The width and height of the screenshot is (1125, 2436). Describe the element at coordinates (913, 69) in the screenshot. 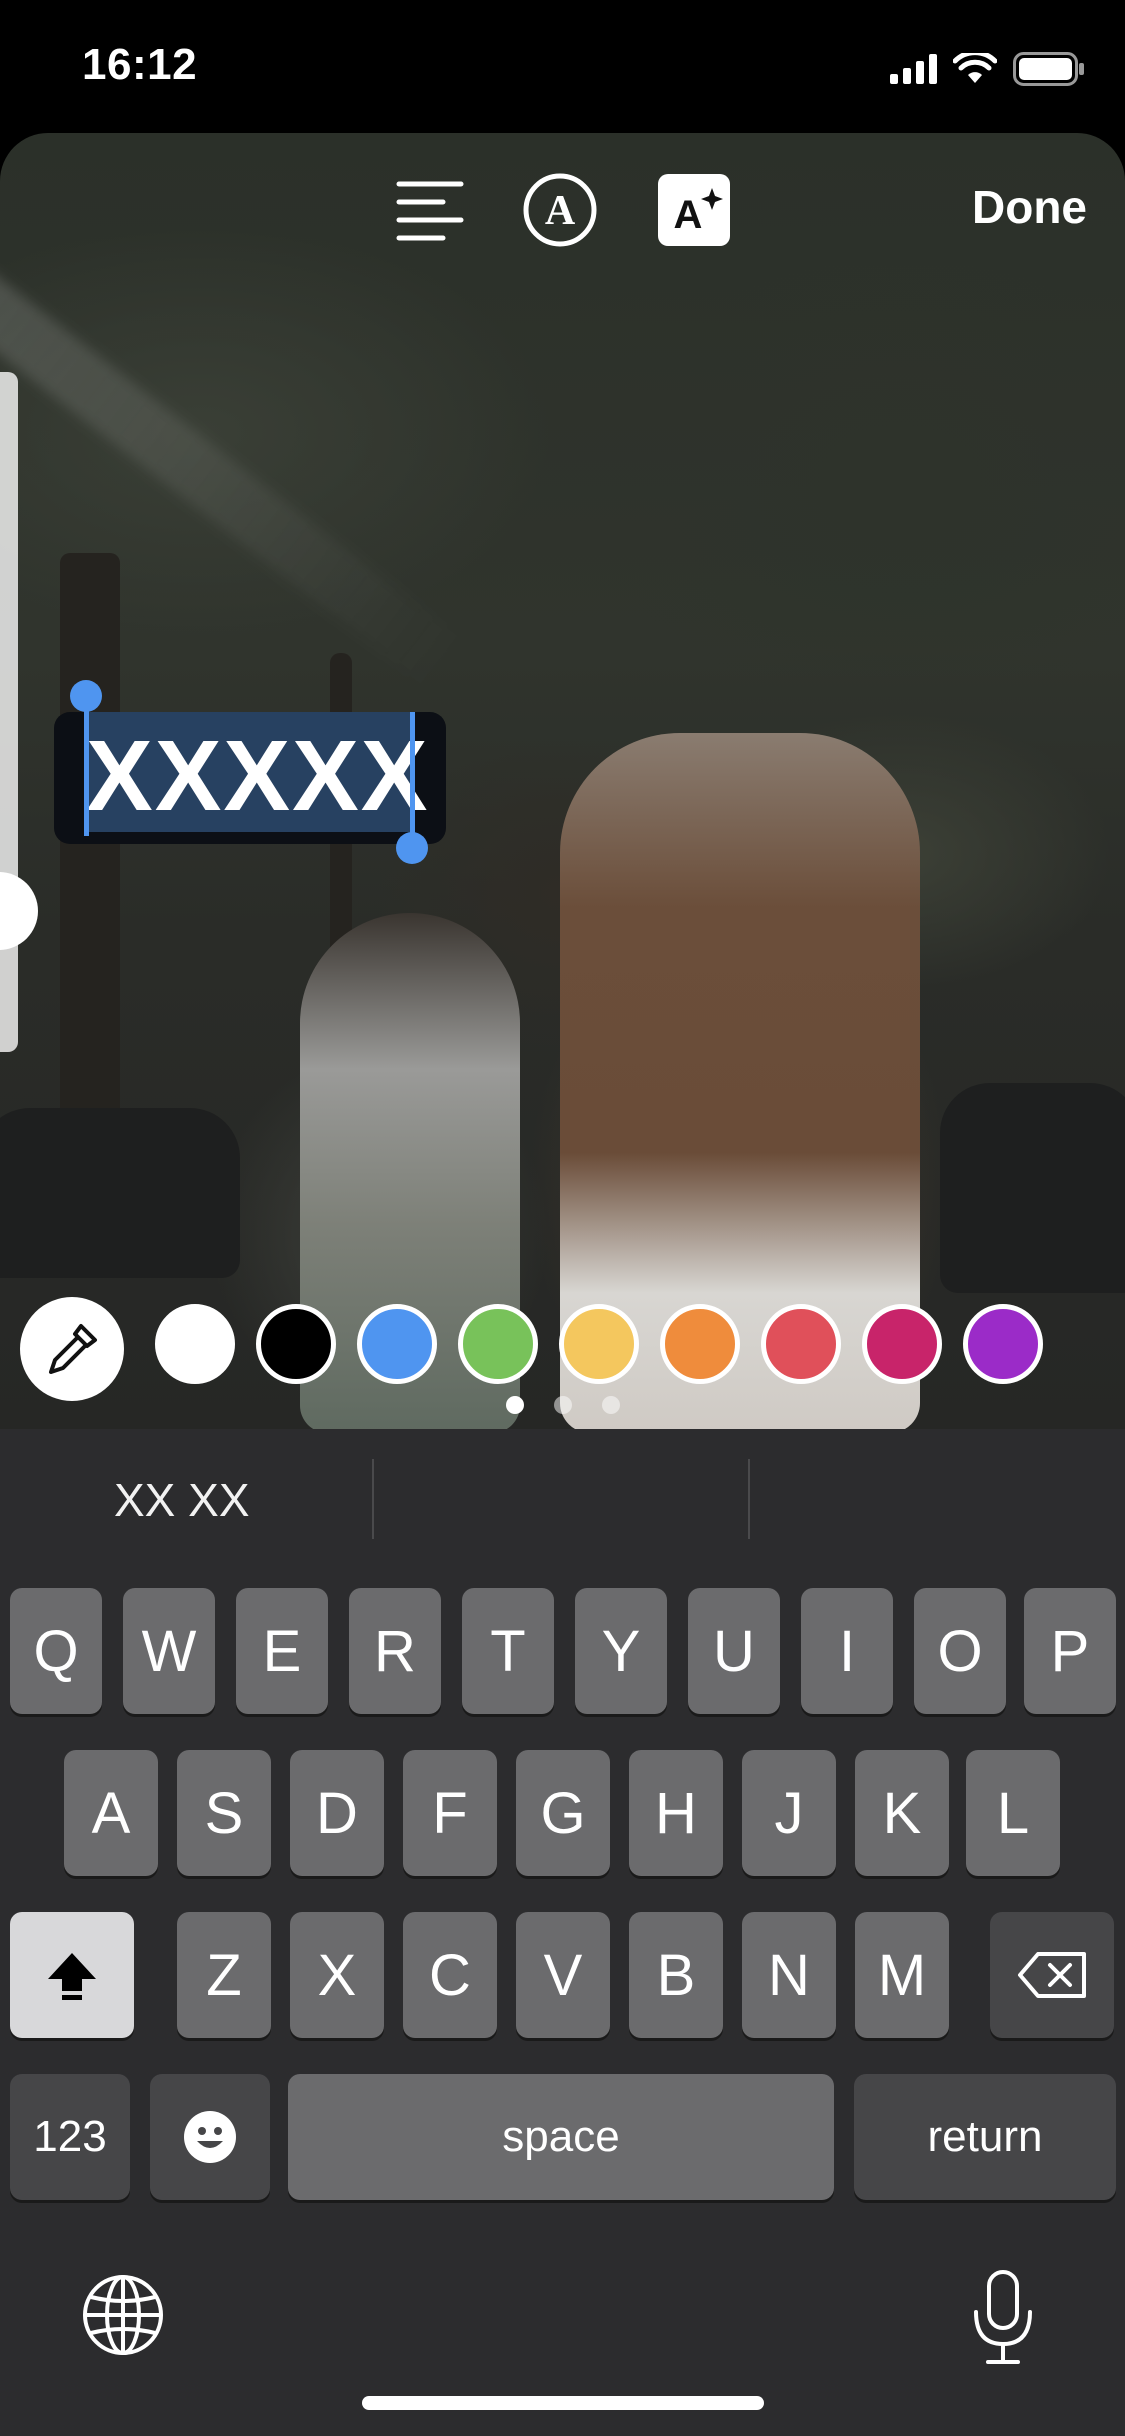

I see `cellular-signal-icon` at that location.